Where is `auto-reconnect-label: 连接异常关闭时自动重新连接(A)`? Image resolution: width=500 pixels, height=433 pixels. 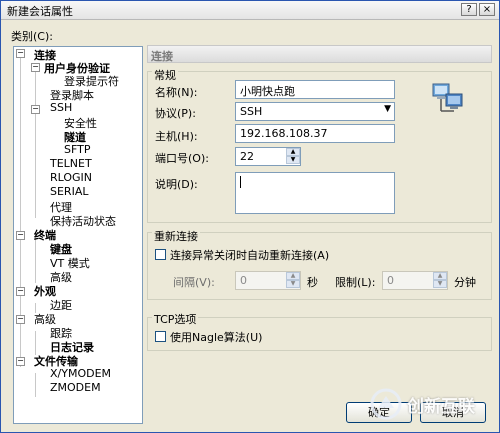 auto-reconnect-label: 连接异常关闭时自动重新连接(A) is located at coordinates (249, 255).